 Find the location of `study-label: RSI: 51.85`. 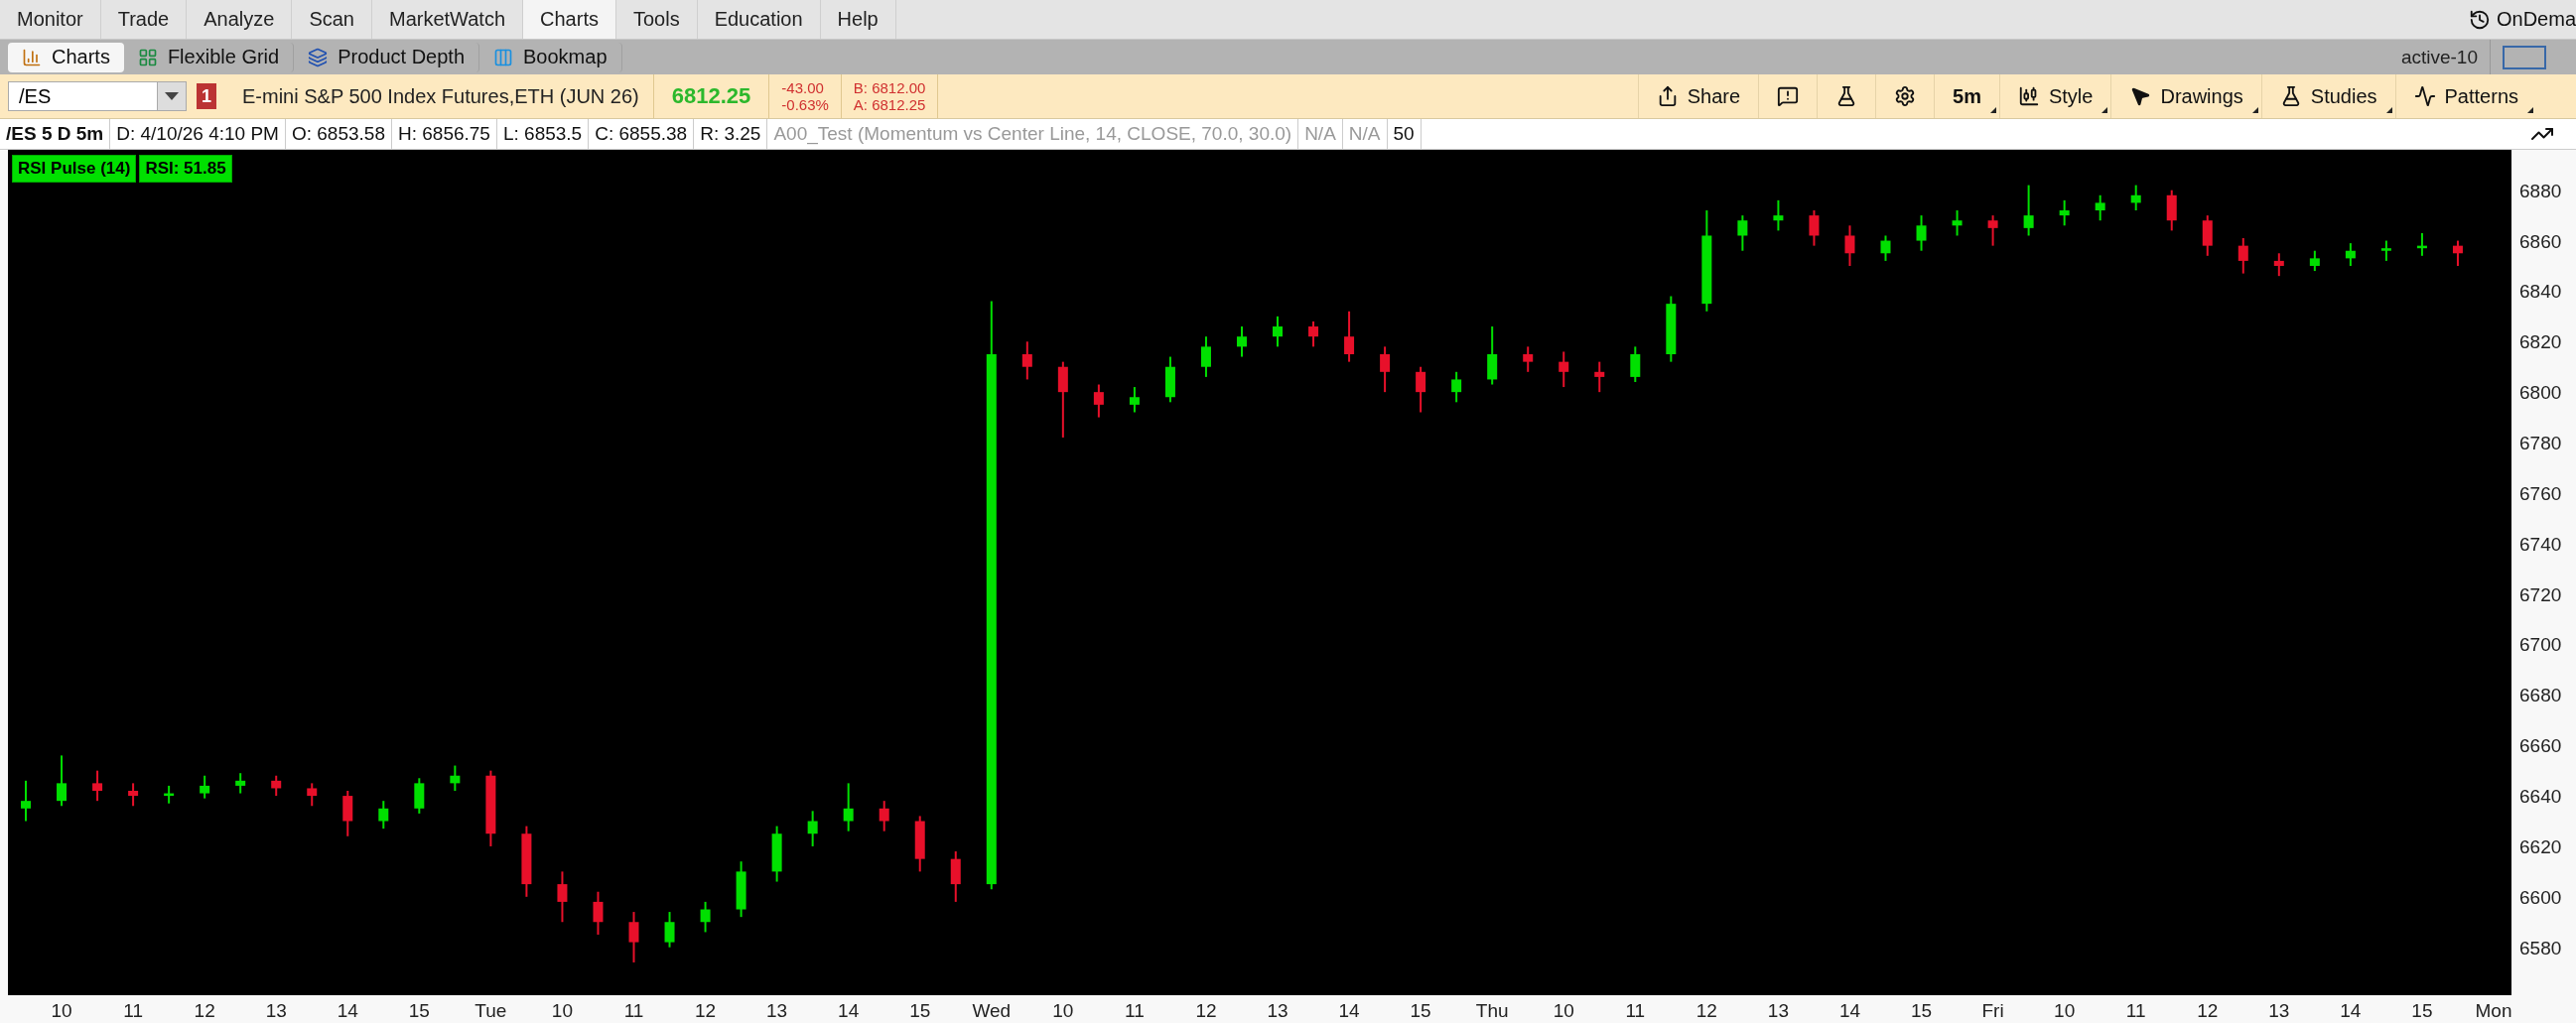

study-label: RSI: 51.85 is located at coordinates (185, 169).